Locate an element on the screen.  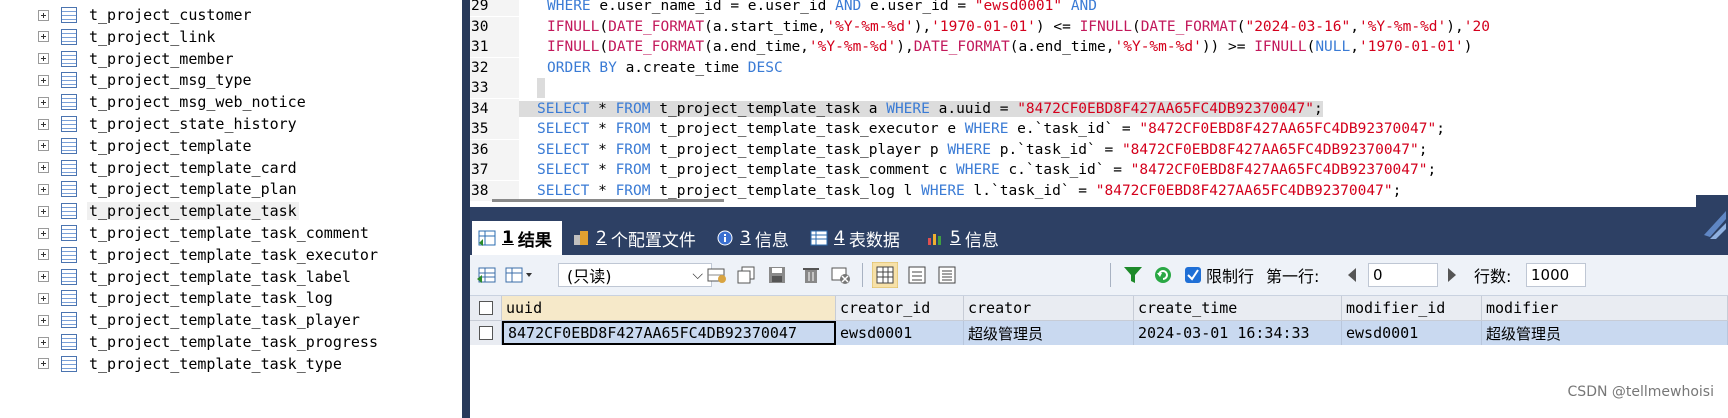
grid-options-dropdown-icon is located at coordinates (519, 275).